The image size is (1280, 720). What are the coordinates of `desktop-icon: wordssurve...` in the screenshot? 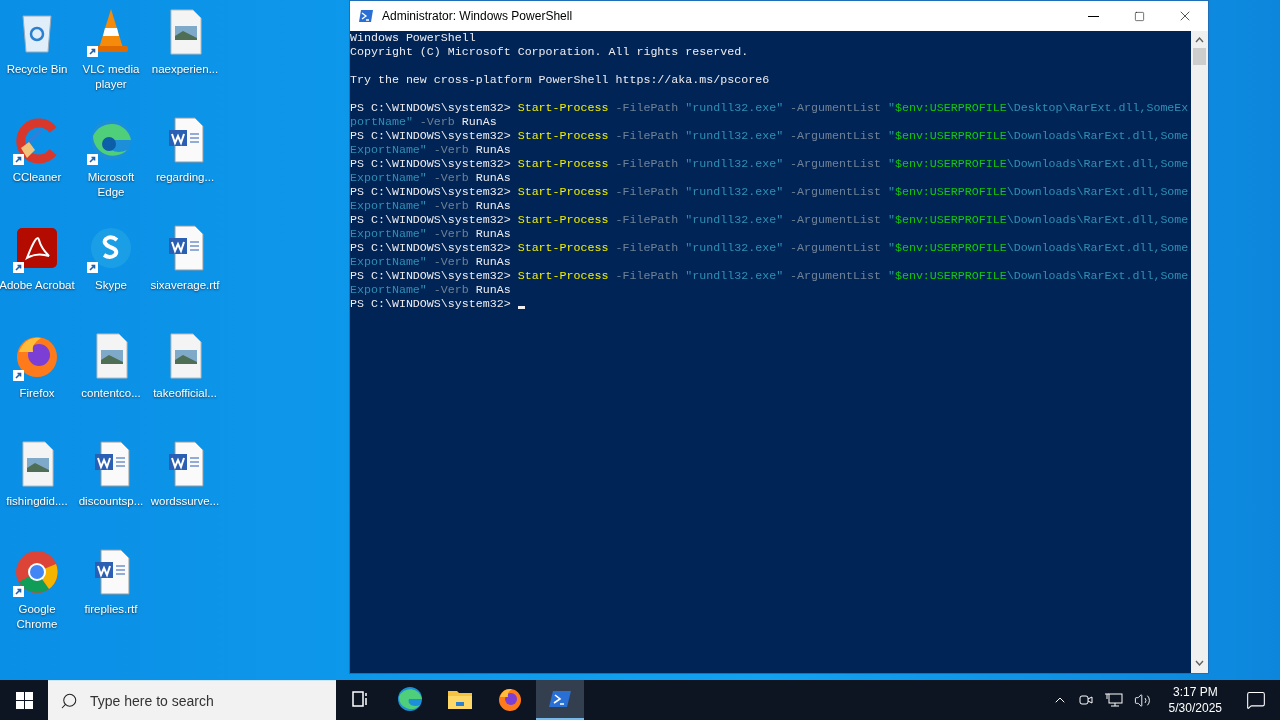 It's located at (185, 492).